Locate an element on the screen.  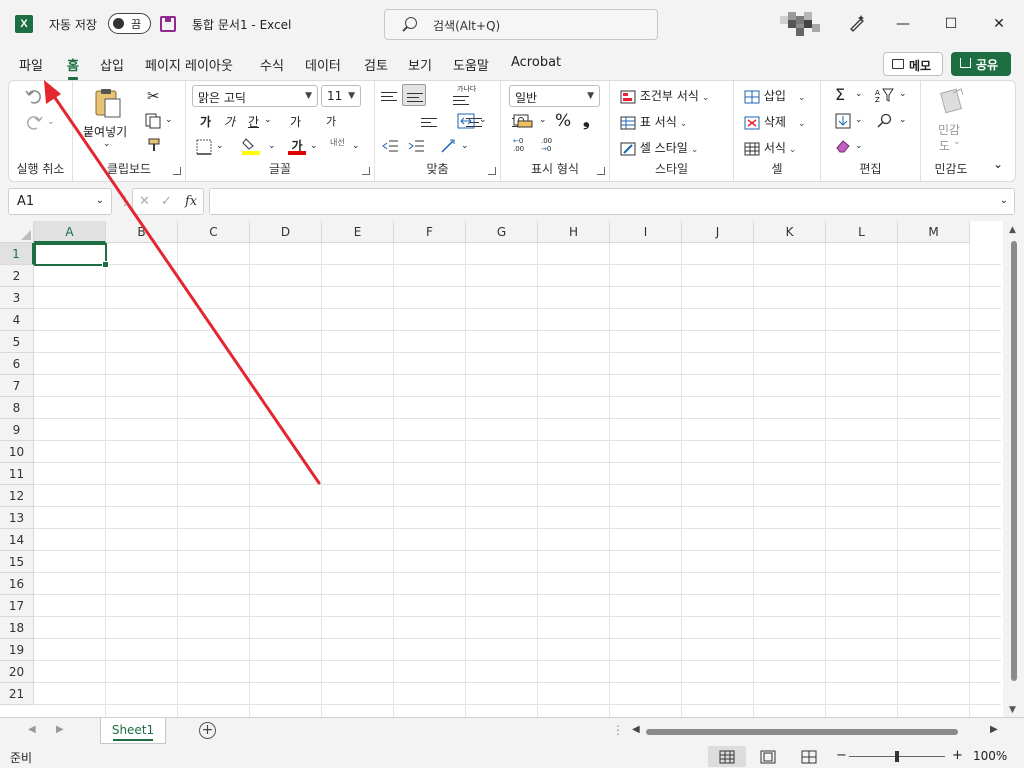
vertical-scroll-thumb is located at coordinates (1014, 461).